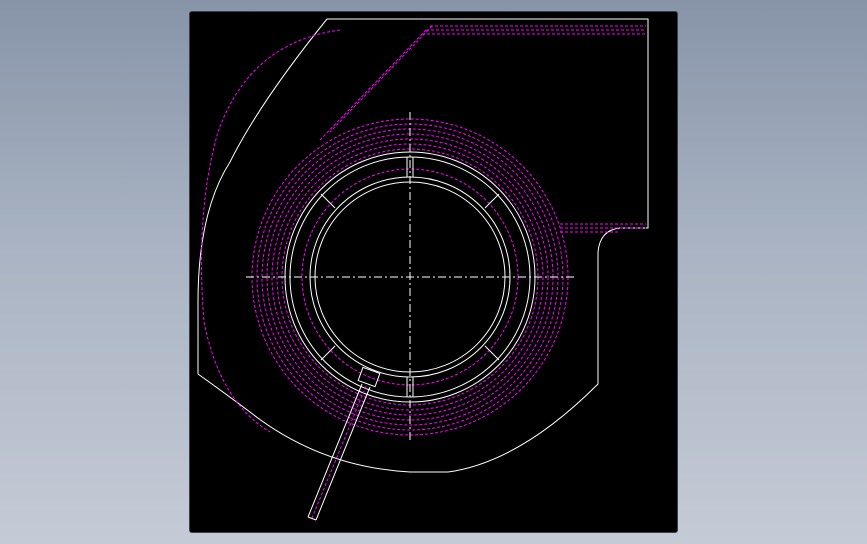 This screenshot has width=867, height=544. What do you see at coordinates (339, 452) in the screenshot?
I see `strut-hidden` at bounding box center [339, 452].